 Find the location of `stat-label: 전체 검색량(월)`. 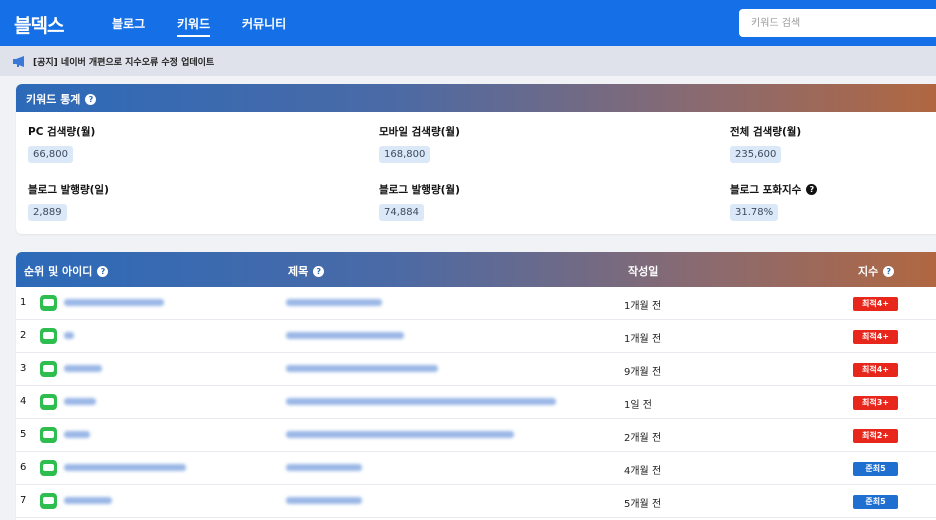

stat-label: 전체 검색량(월) is located at coordinates (766, 132).